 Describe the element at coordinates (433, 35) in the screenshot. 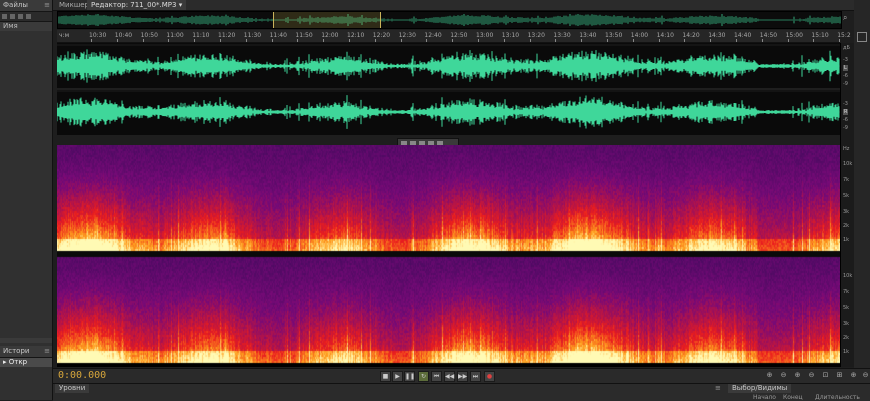

I see `ruler-tick-label: 12:40` at that location.